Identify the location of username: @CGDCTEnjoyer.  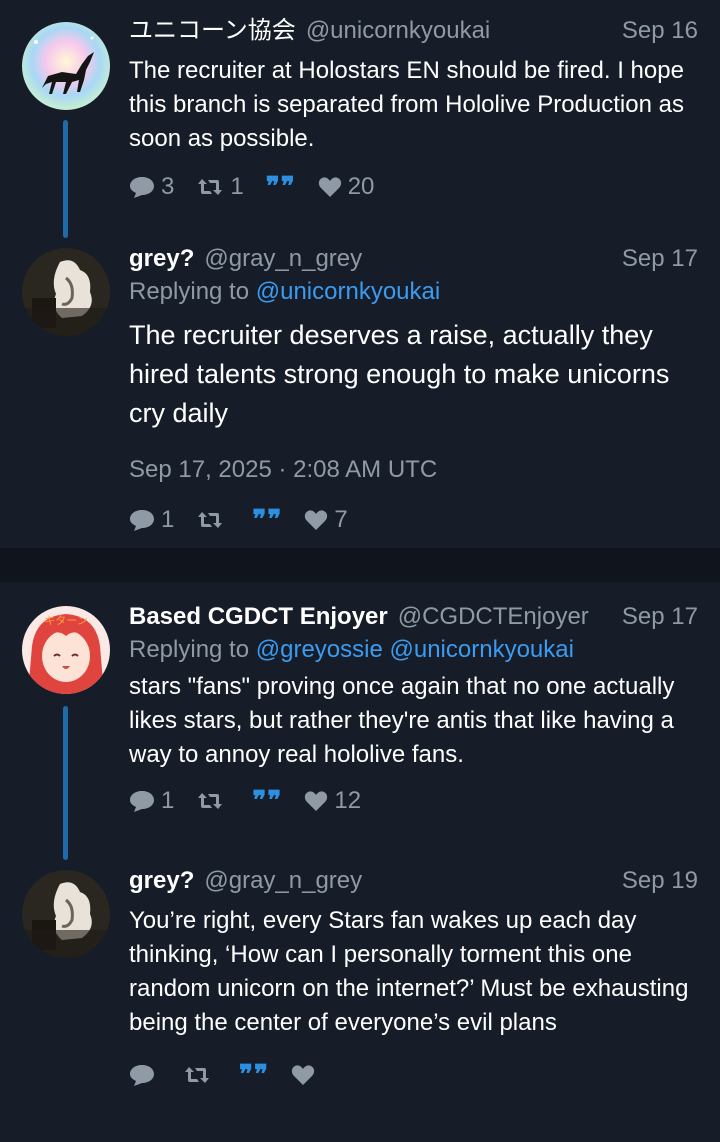
(493, 617).